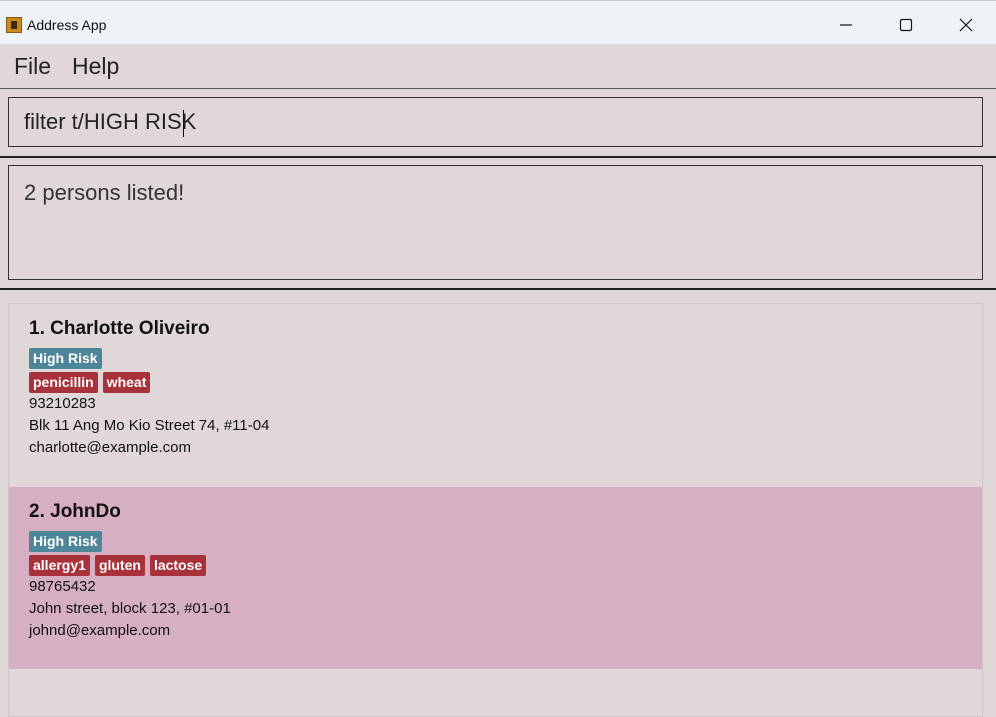  Describe the element at coordinates (130, 608) in the screenshot. I see `person-address: John street, block 123, #01-01` at that location.